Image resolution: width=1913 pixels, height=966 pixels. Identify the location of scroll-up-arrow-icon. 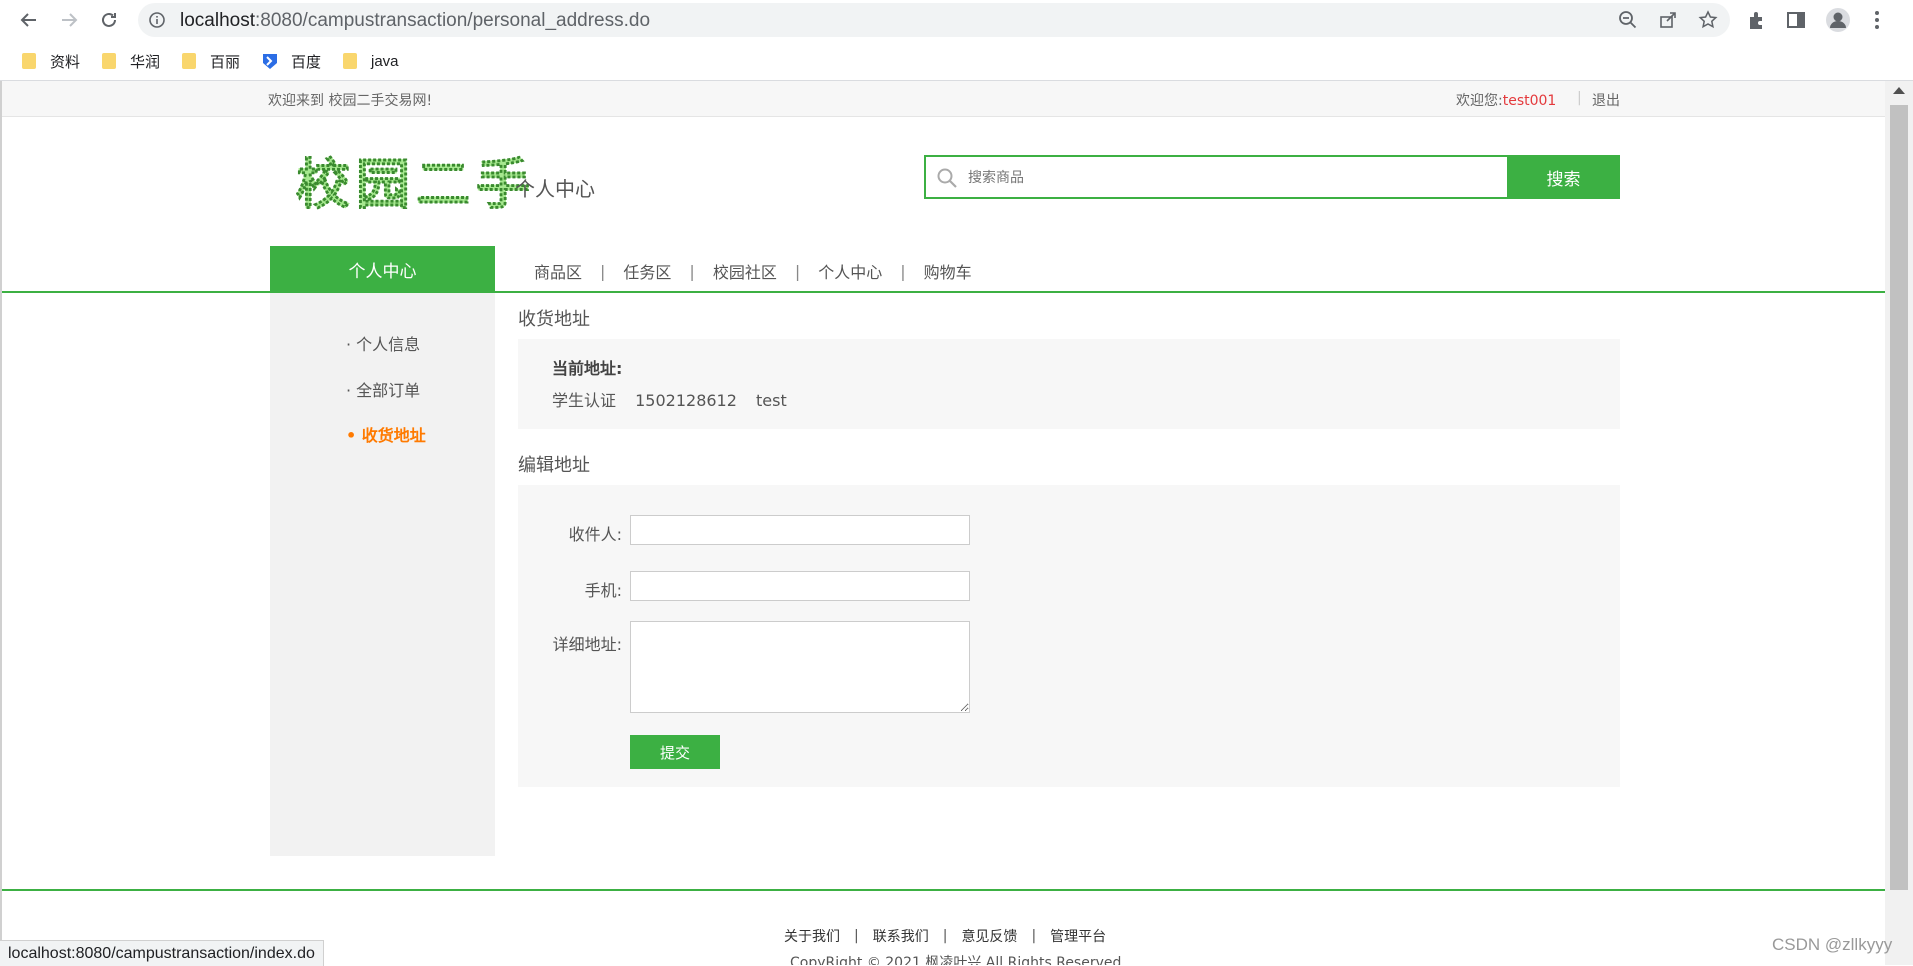
(1899, 90).